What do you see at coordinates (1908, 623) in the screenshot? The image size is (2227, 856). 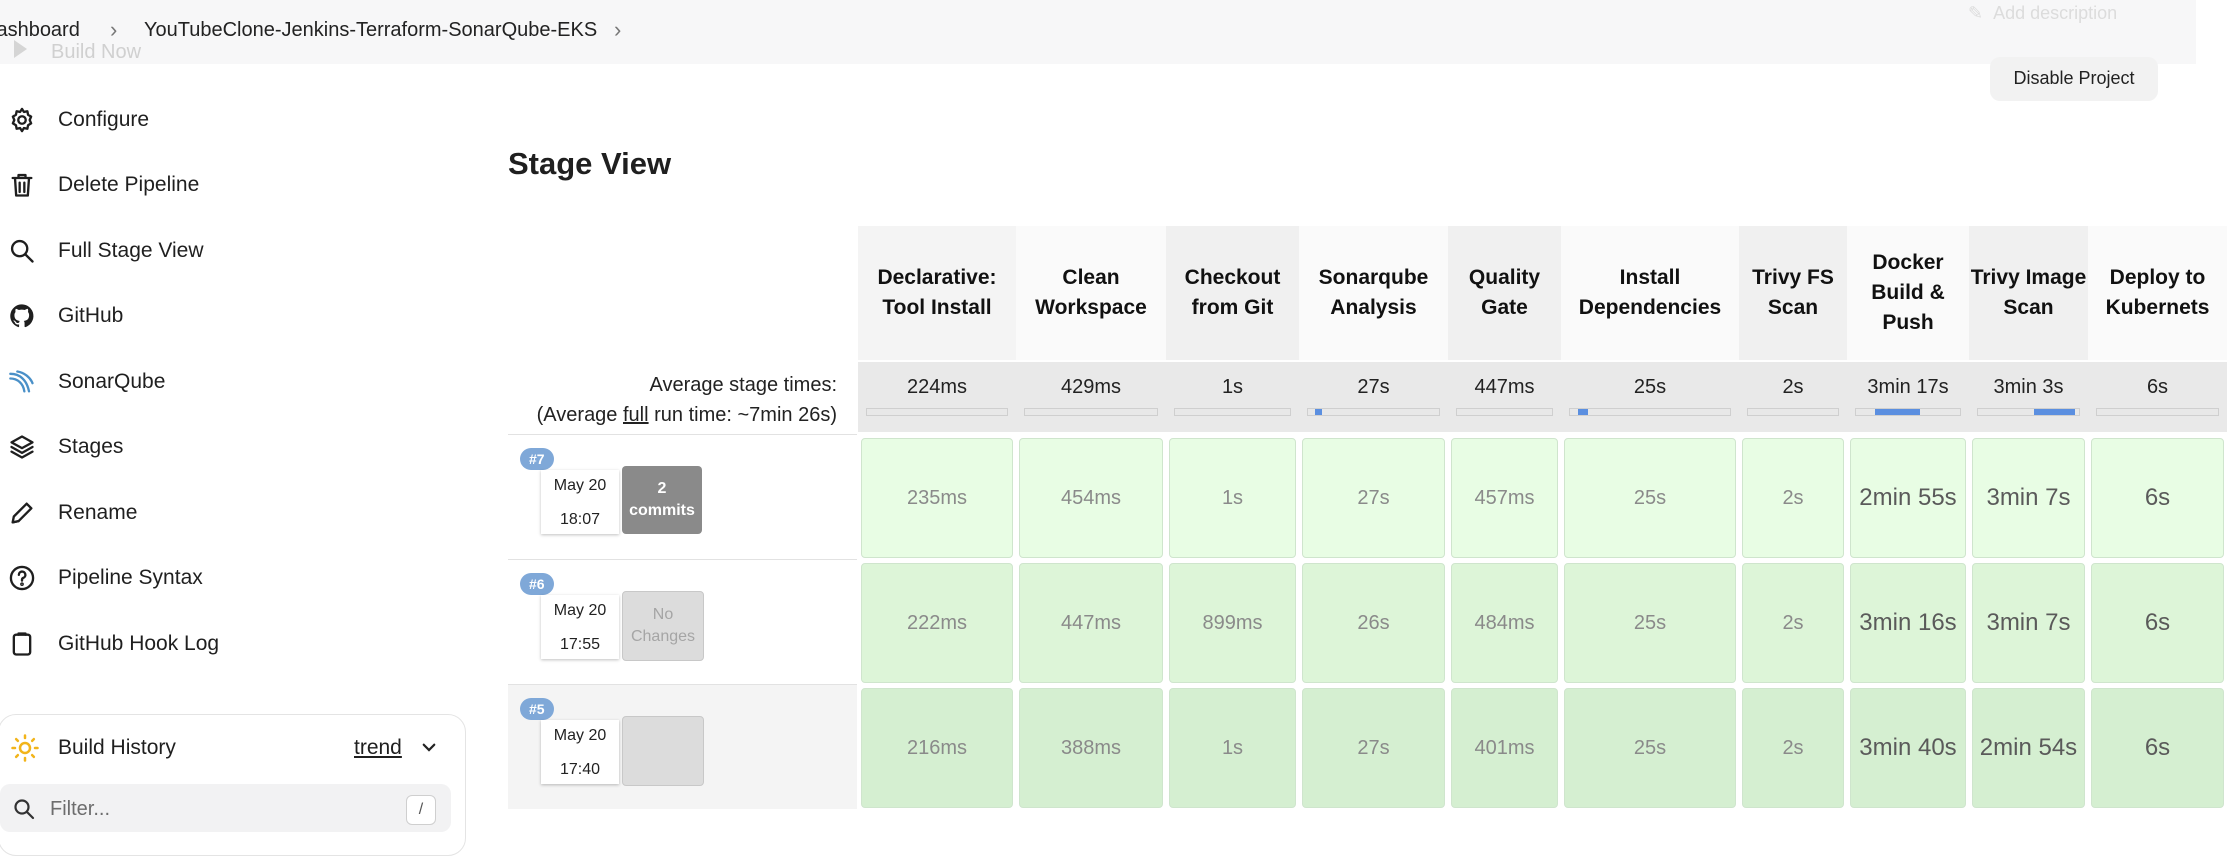 I see `stage-cell: 3min 16s` at bounding box center [1908, 623].